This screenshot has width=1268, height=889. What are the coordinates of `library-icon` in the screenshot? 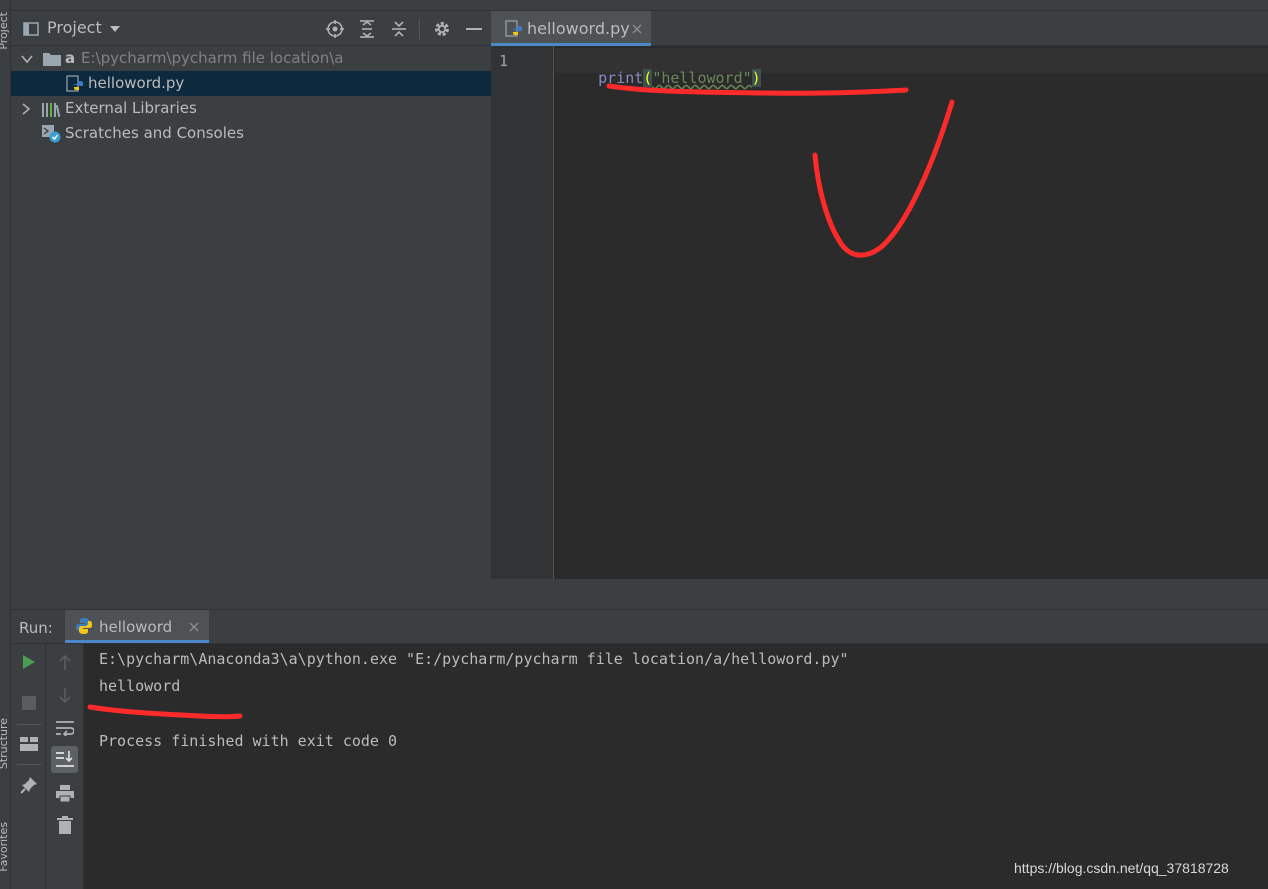 It's located at (51, 110).